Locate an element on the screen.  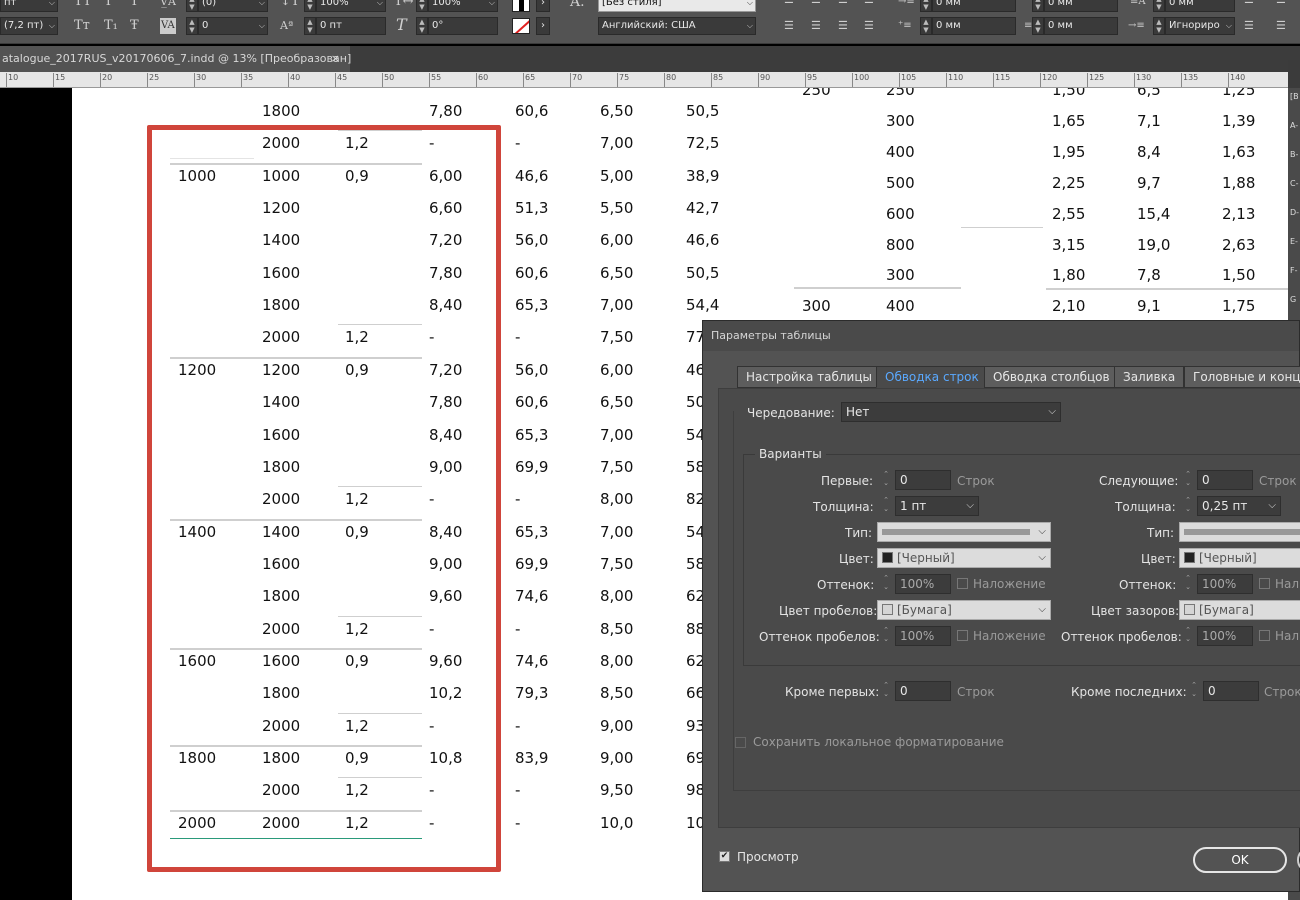
tab-headers-footers: Головные и конце is located at coordinates (1242, 377).